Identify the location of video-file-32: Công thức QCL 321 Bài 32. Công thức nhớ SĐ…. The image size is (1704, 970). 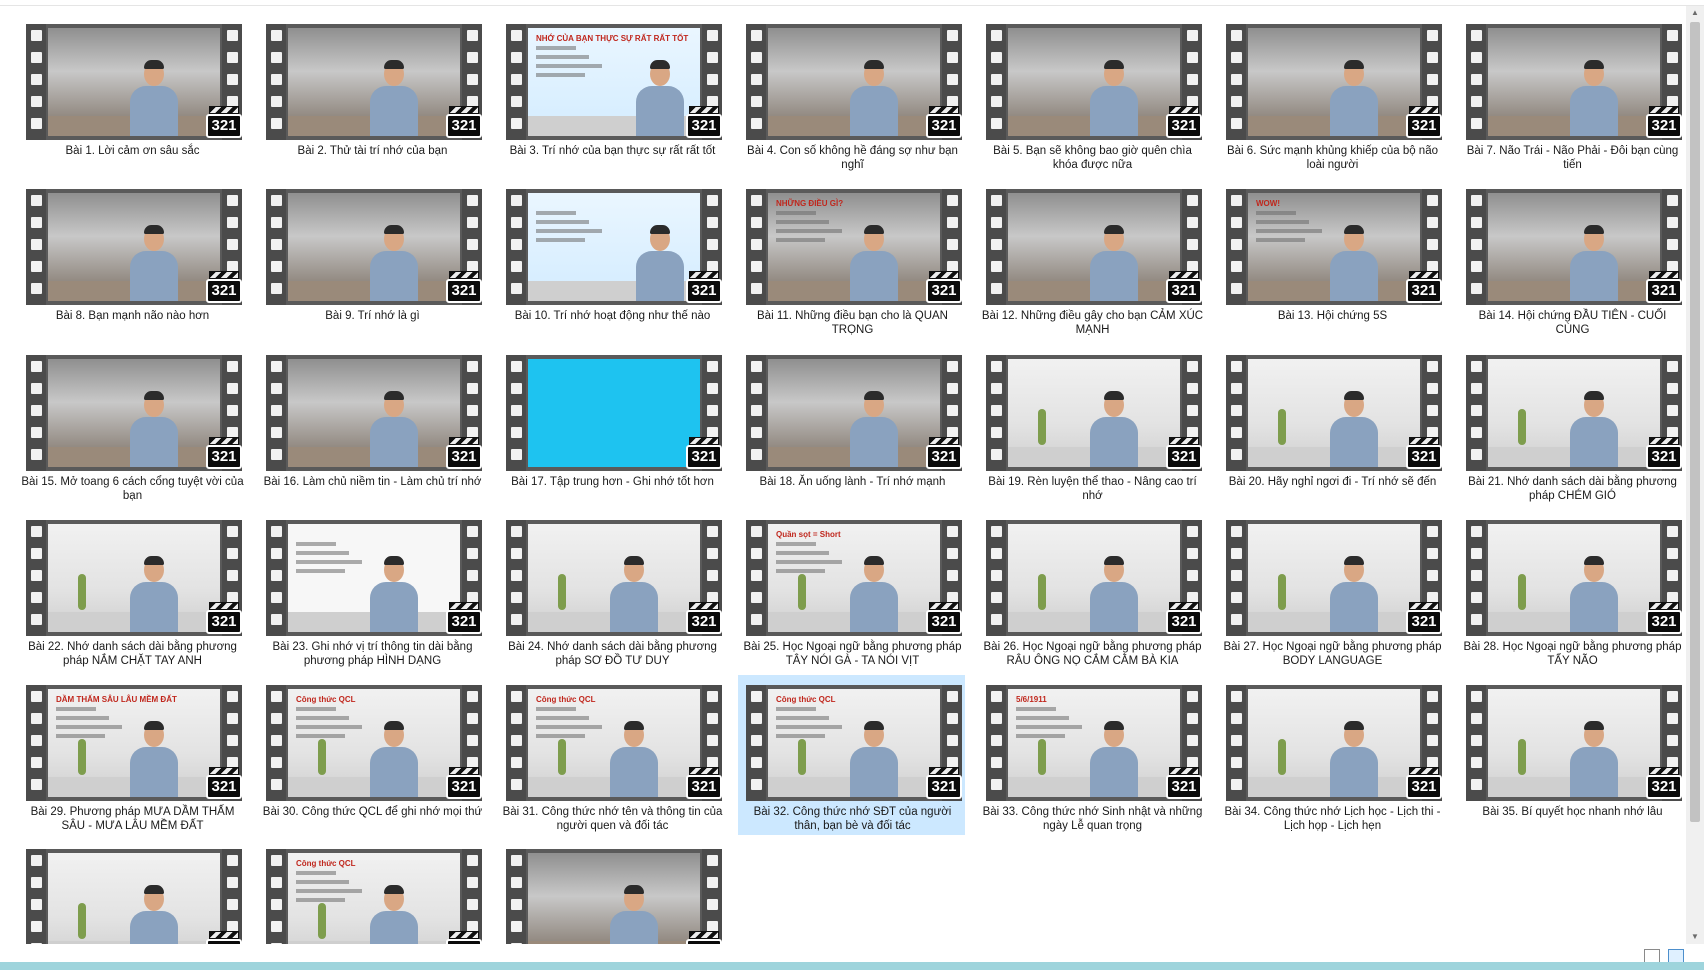
(851, 755).